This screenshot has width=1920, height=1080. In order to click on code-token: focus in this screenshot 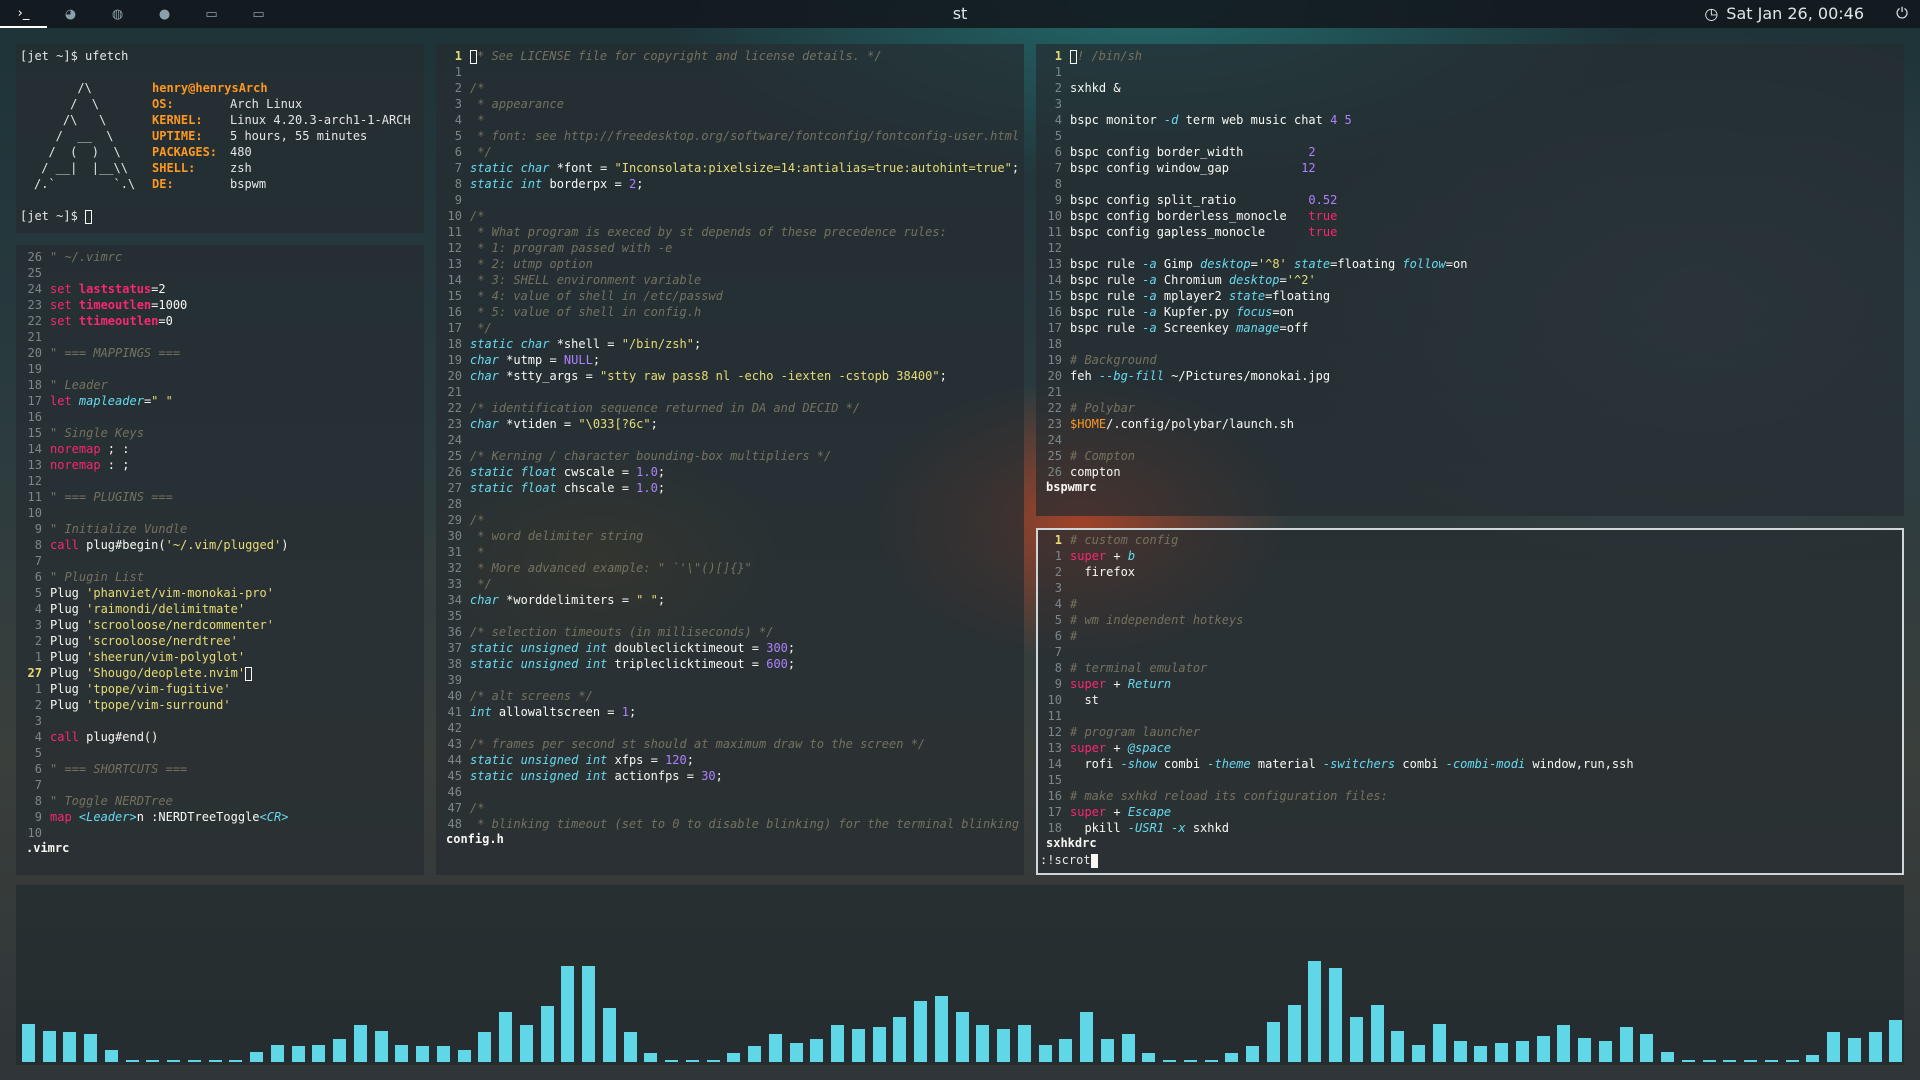, I will do `click(1254, 312)`.